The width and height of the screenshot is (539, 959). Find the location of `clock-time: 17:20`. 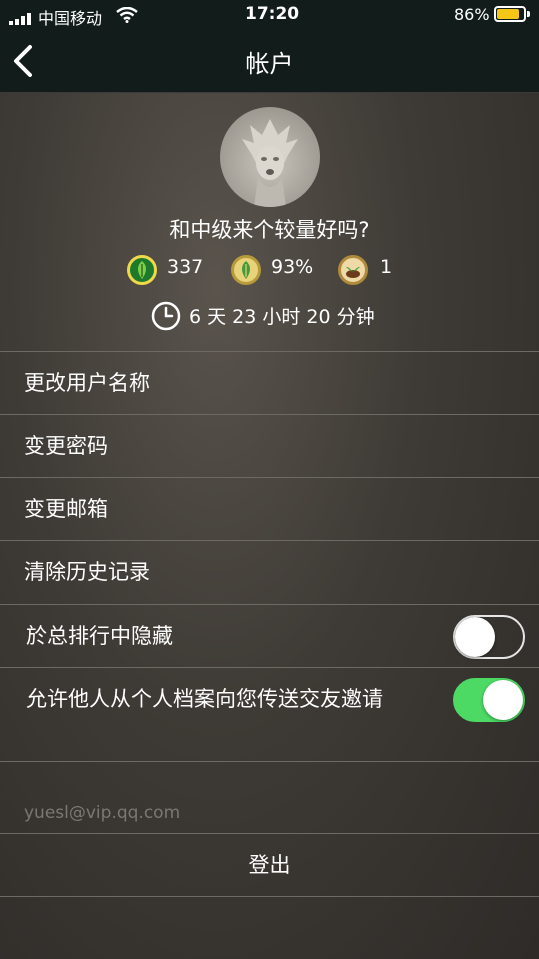

clock-time: 17:20 is located at coordinates (272, 14).